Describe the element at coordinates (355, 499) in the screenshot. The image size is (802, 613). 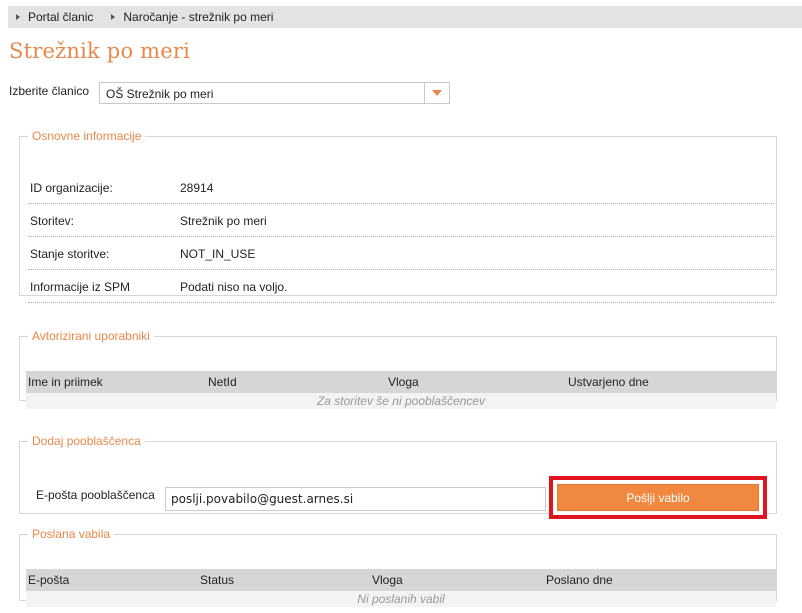
I see `delegate-email-input` at that location.